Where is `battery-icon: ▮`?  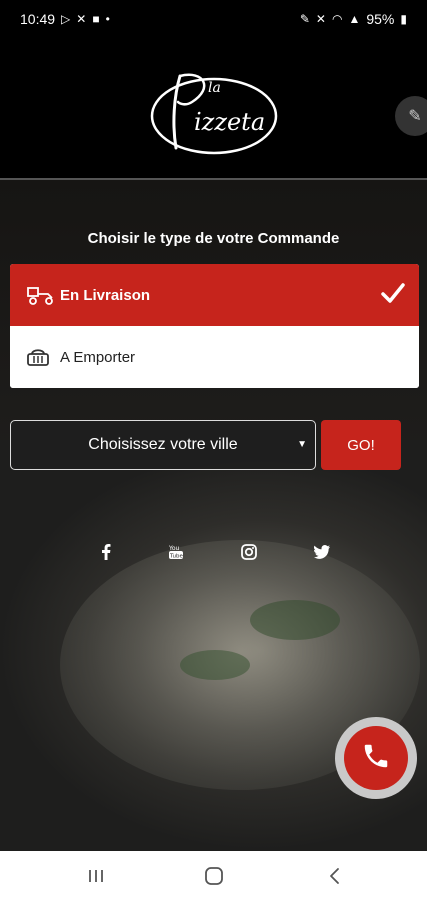
battery-icon: ▮ is located at coordinates (403, 19).